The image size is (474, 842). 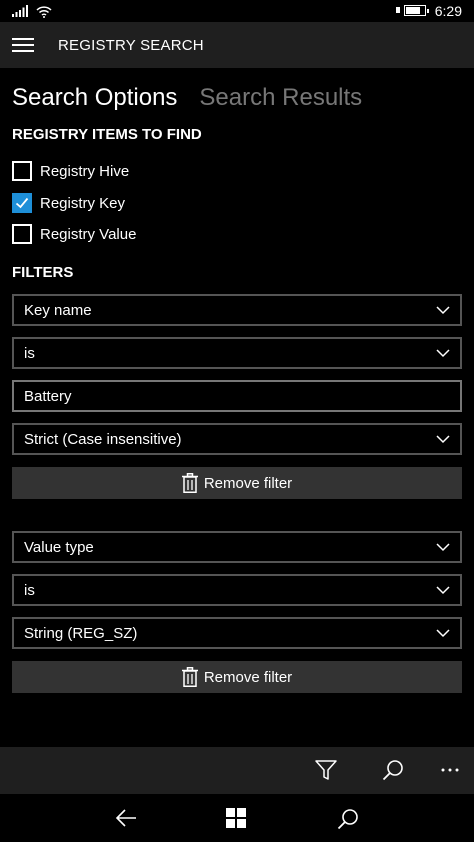 I want to click on checkbox-registry-value: Registry Value, so click(x=74, y=234).